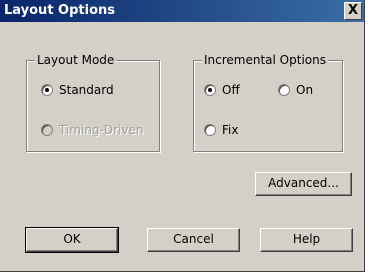 This screenshot has height=277, width=370. What do you see at coordinates (265, 60) in the screenshot?
I see `incremental-options-legend: Incremental Options` at bounding box center [265, 60].